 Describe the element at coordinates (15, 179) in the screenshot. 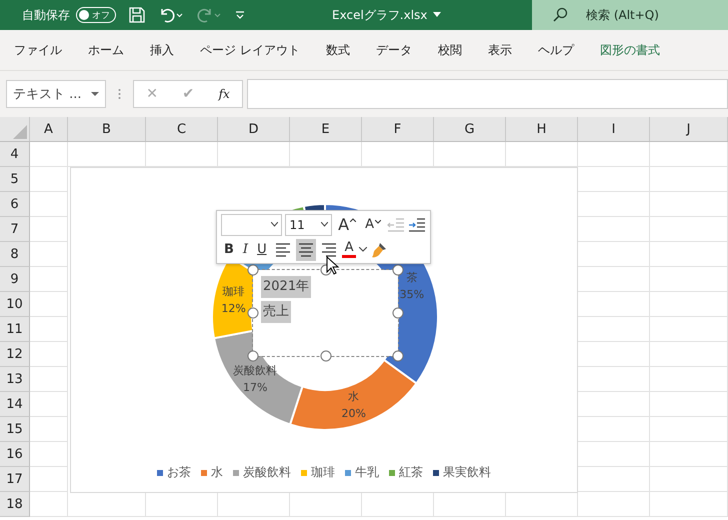

I see `row-header: 5` at that location.